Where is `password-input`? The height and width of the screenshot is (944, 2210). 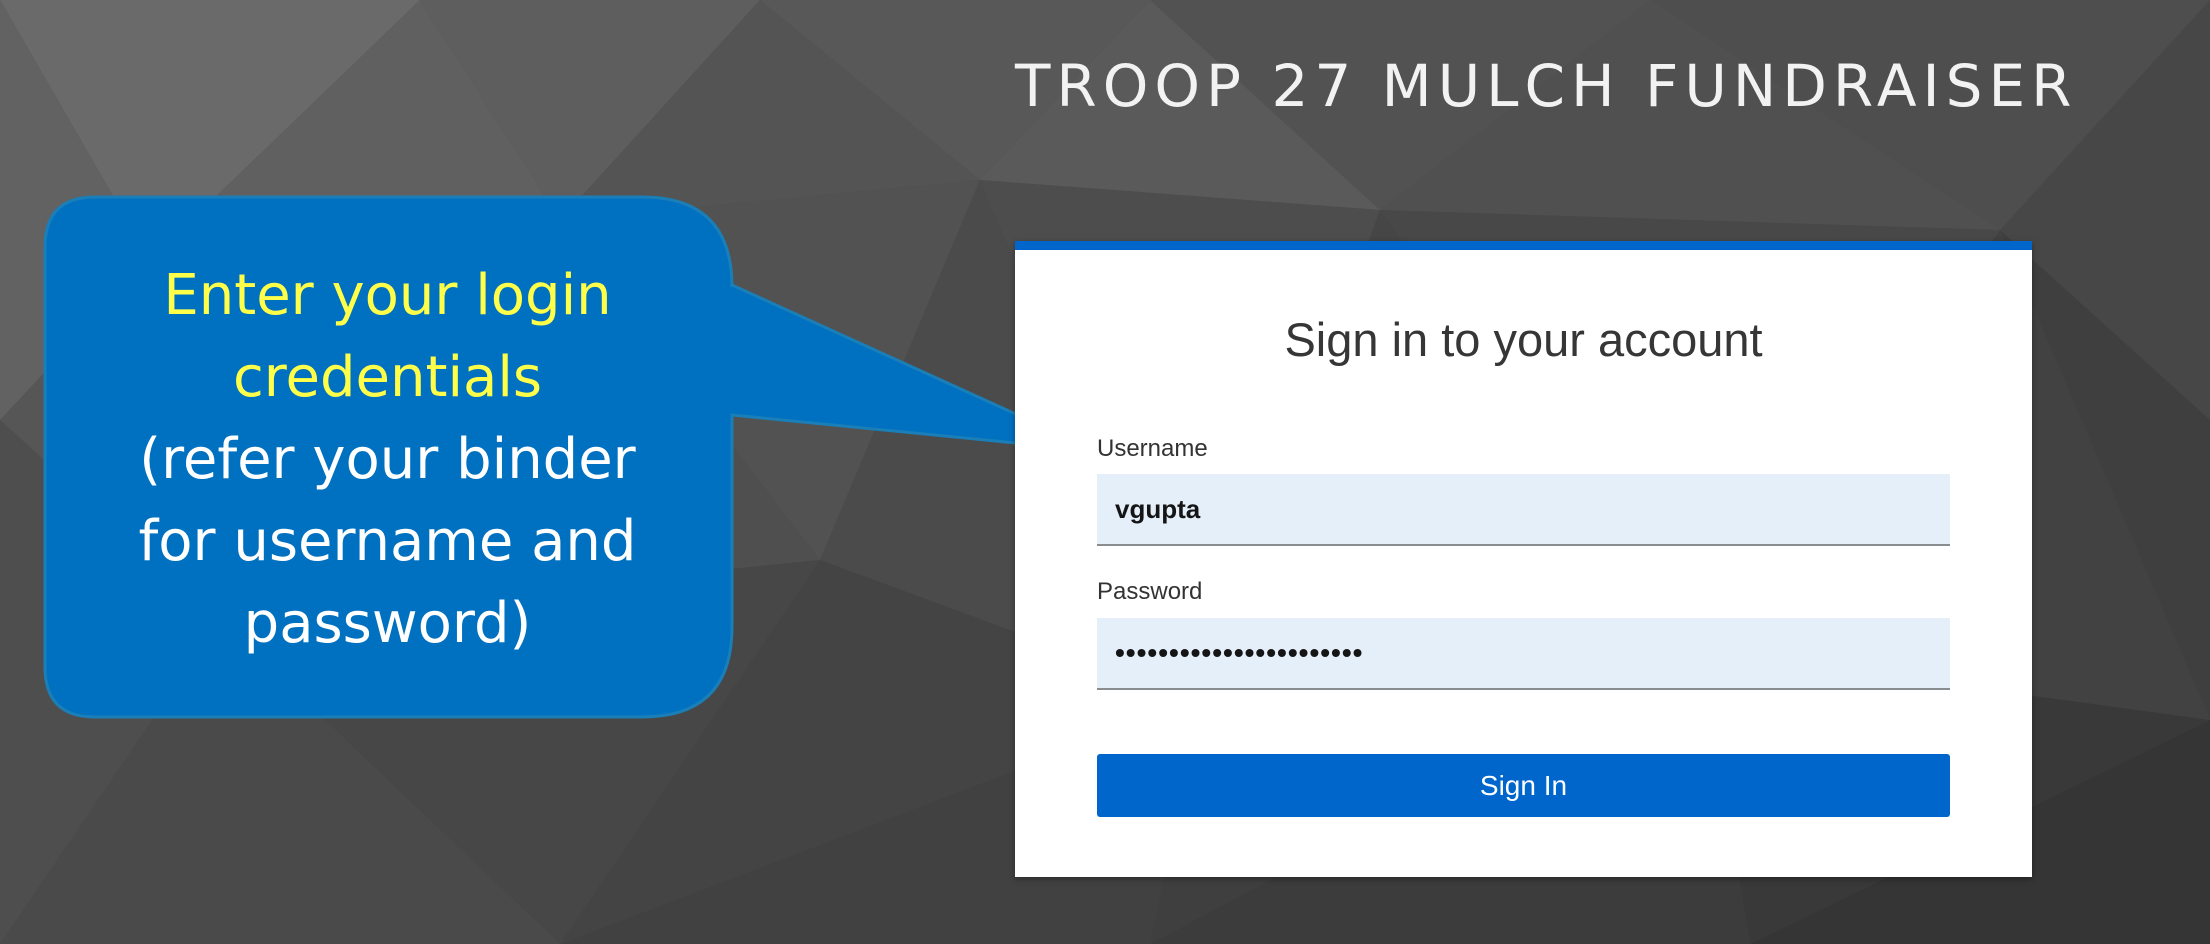 password-input is located at coordinates (1523, 654).